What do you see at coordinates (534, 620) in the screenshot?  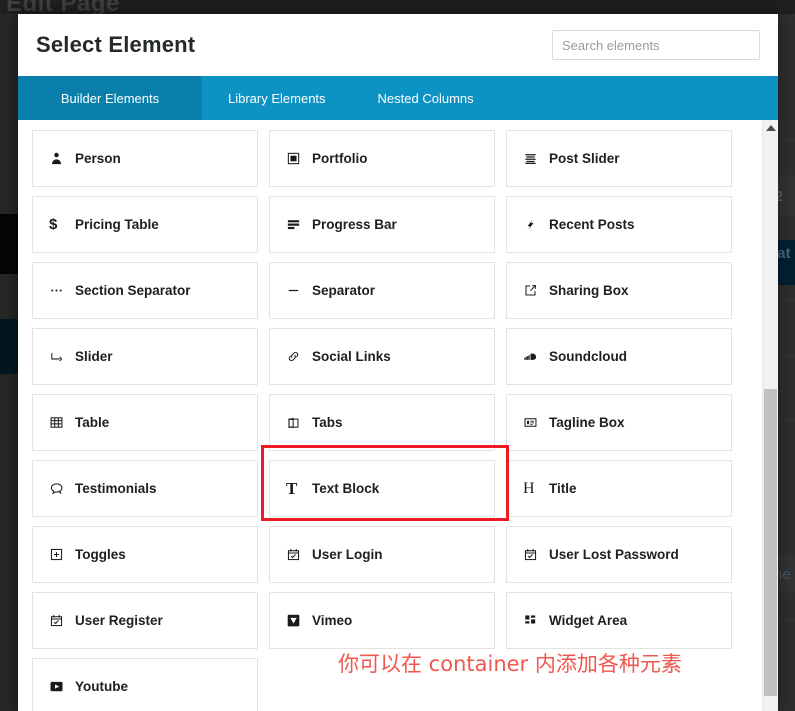 I see `widget-area-icon` at bounding box center [534, 620].